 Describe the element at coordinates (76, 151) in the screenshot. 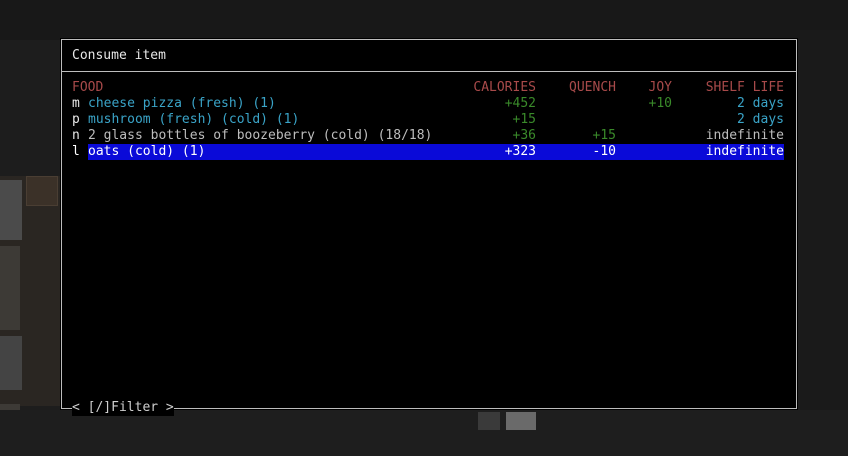

I see `item-hotkey: l` at that location.